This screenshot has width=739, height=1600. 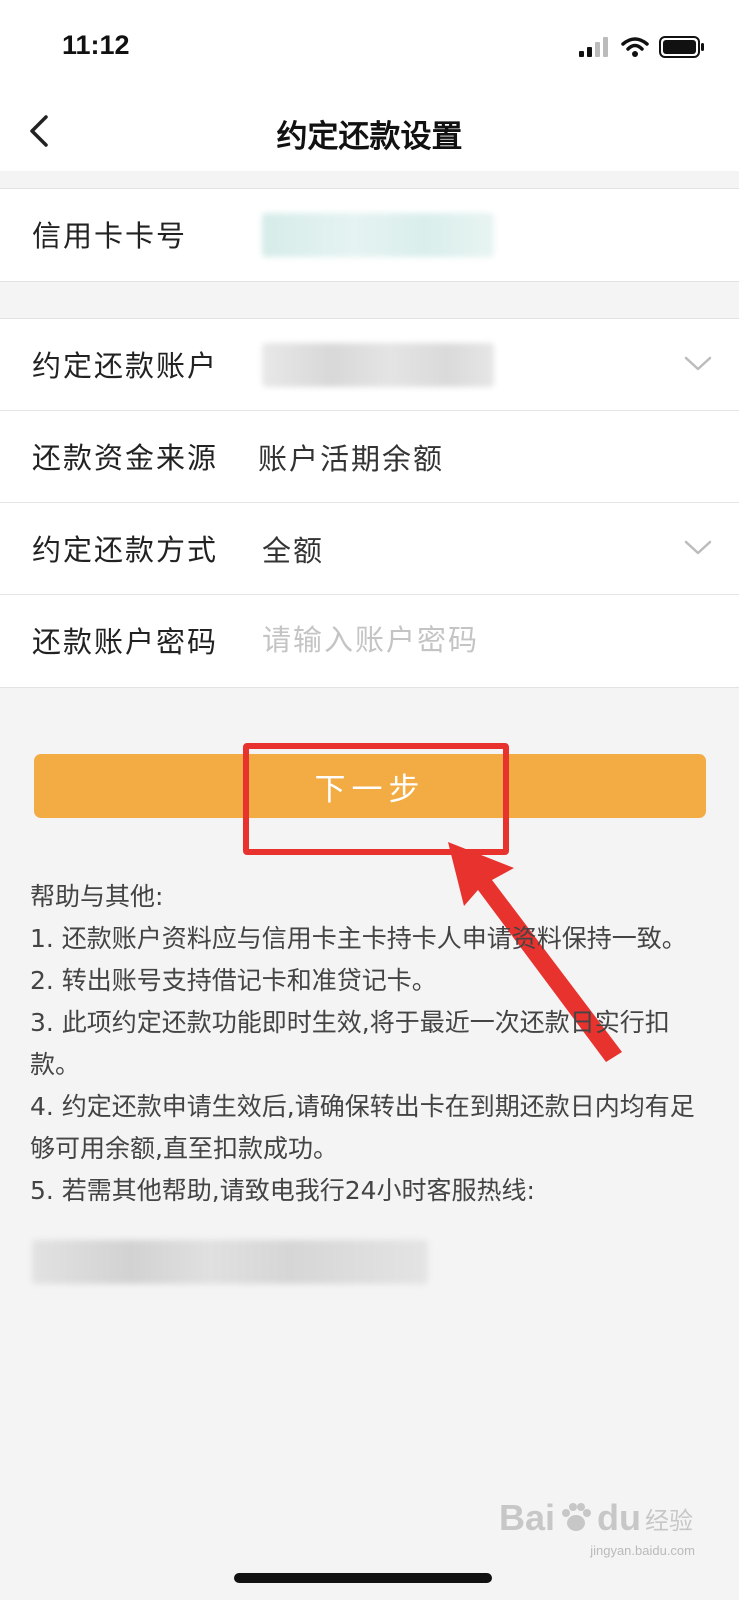 I want to click on card-number-label: 信用卡卡号, so click(x=110, y=236).